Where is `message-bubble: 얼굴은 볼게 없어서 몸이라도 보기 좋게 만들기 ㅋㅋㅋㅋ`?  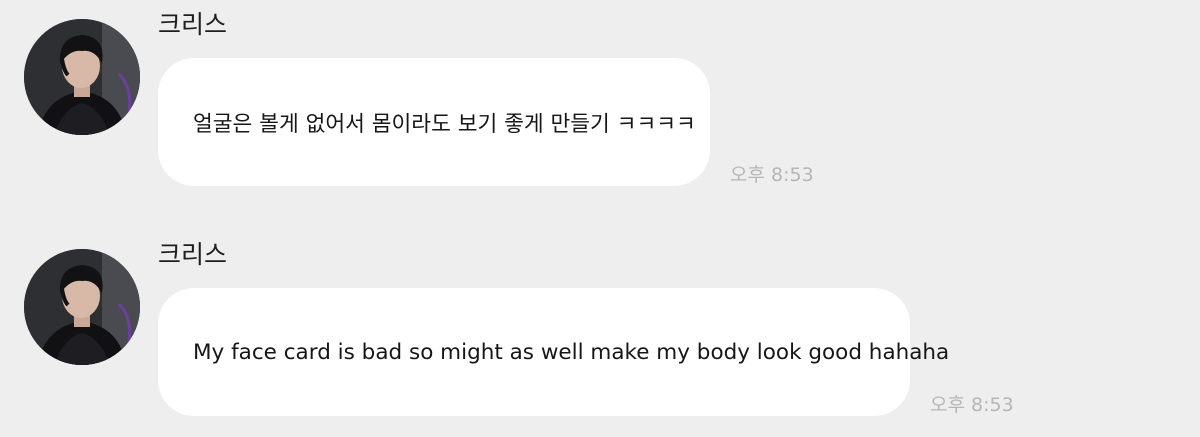 message-bubble: 얼굴은 볼게 없어서 몸이라도 보기 좋게 만들기 ㅋㅋㅋㅋ is located at coordinates (434, 122).